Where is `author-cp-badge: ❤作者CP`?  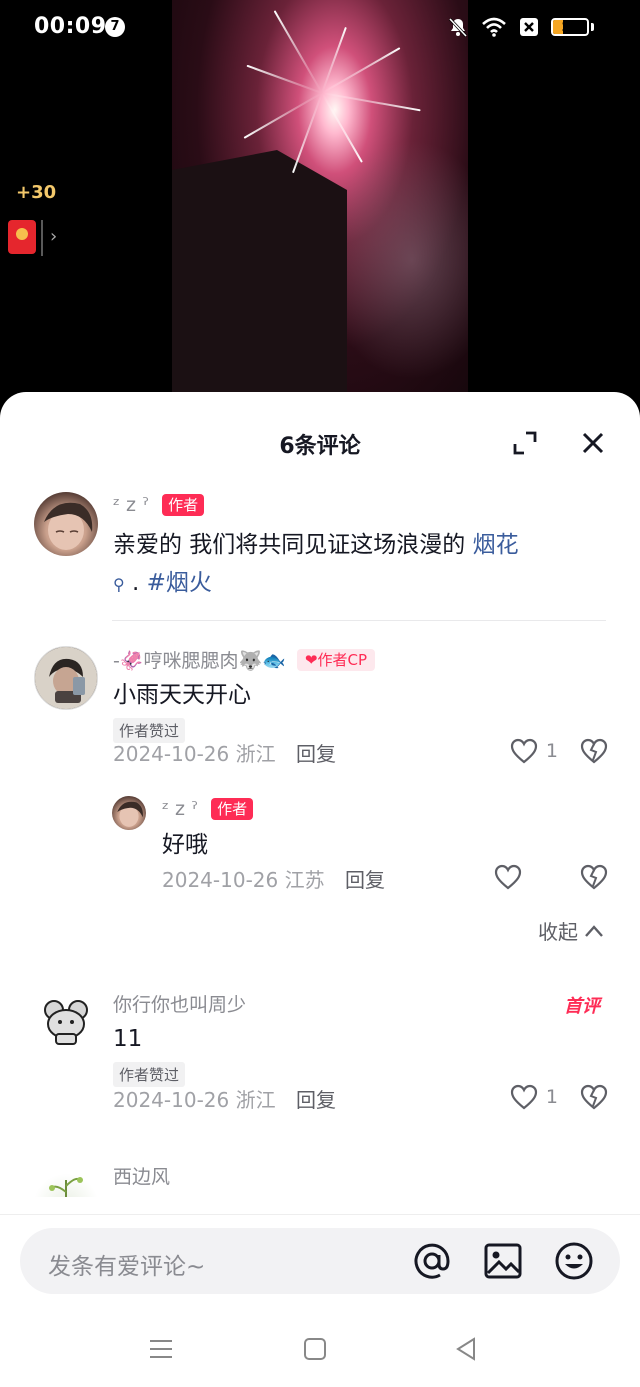 author-cp-badge: ❤作者CP is located at coordinates (336, 659).